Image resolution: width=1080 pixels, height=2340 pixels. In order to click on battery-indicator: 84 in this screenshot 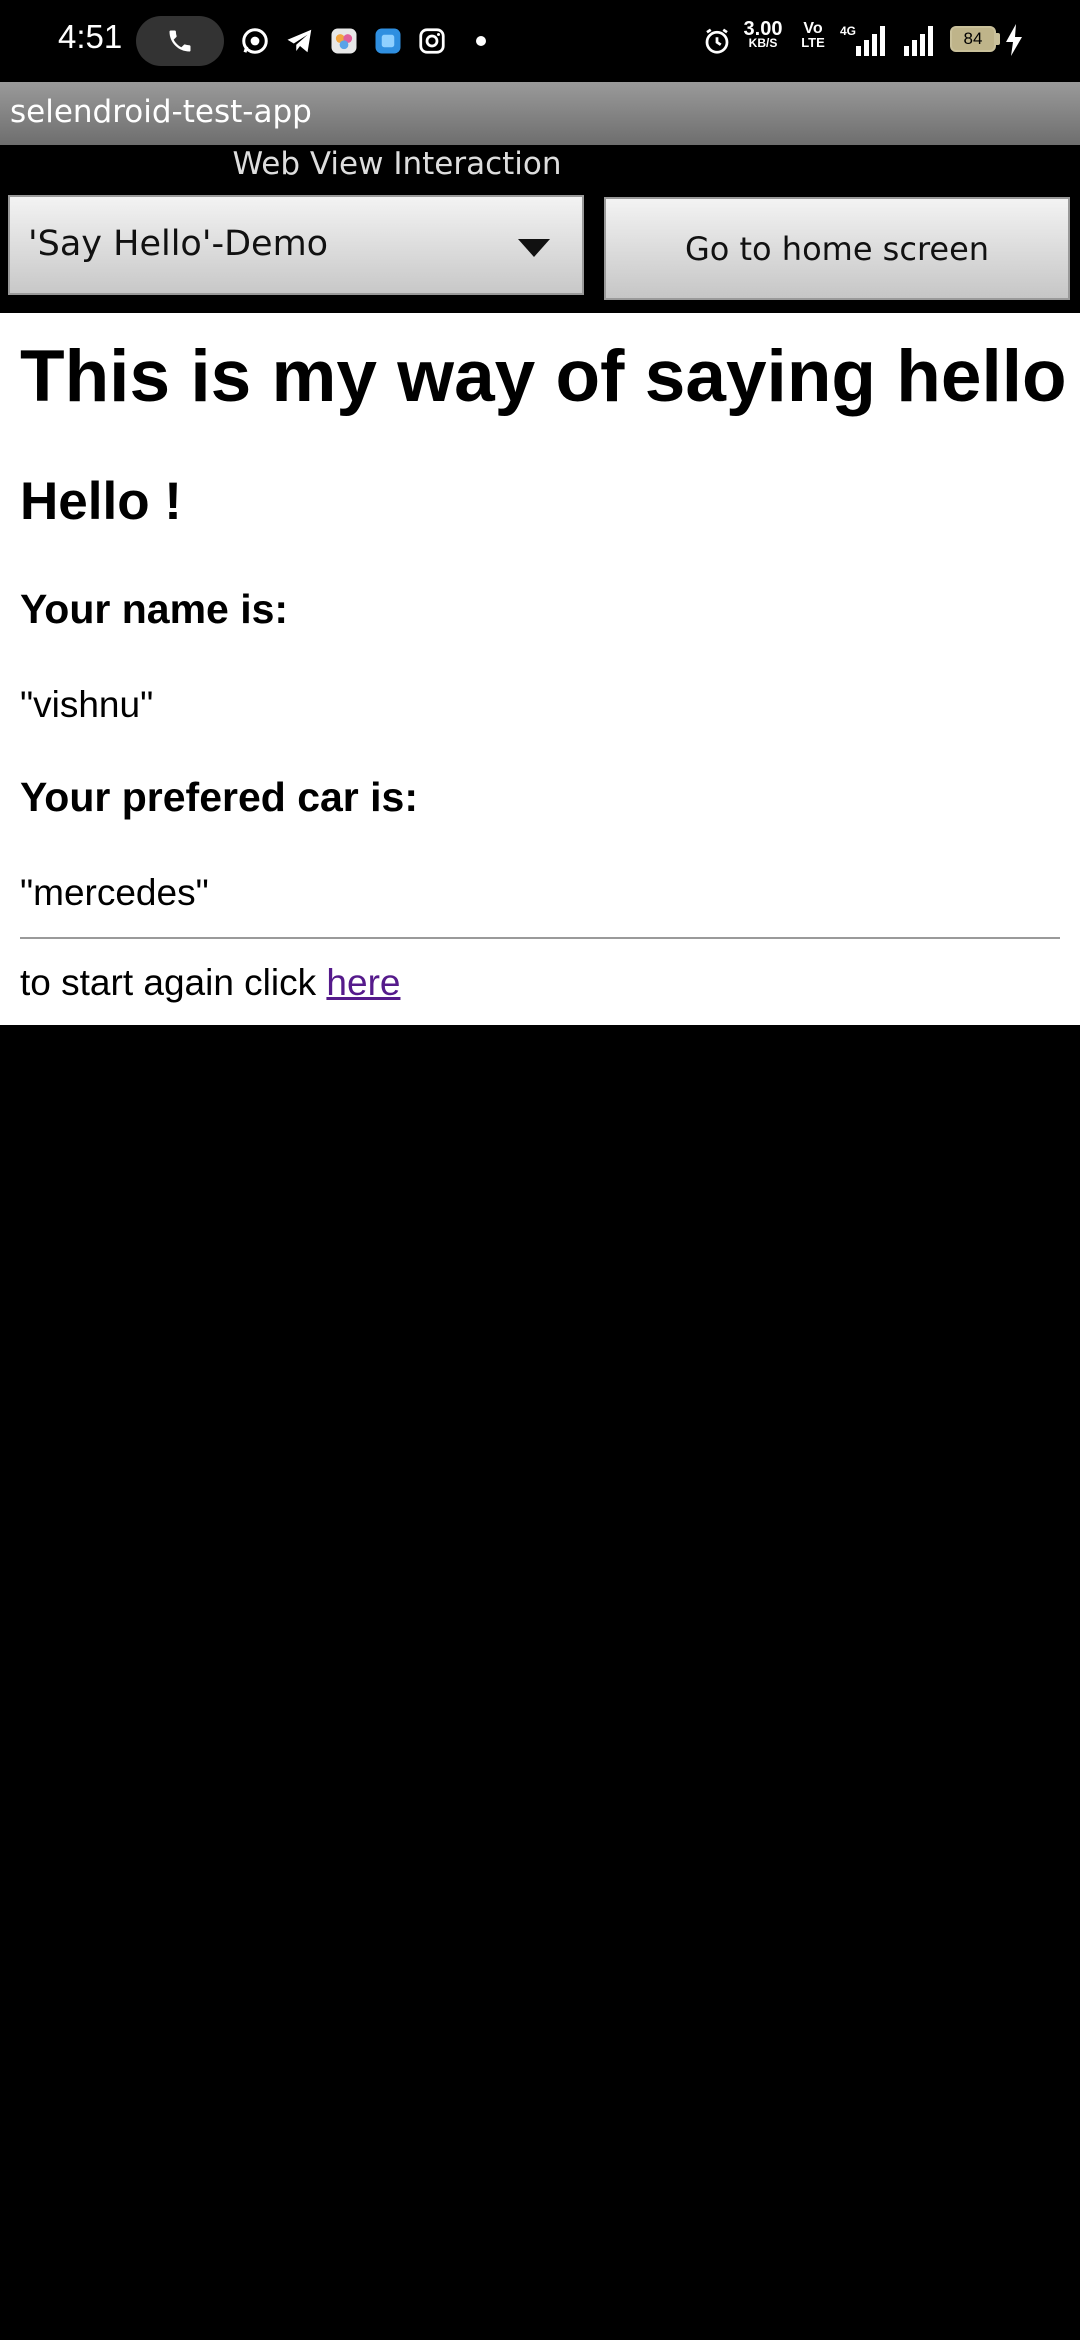, I will do `click(973, 39)`.